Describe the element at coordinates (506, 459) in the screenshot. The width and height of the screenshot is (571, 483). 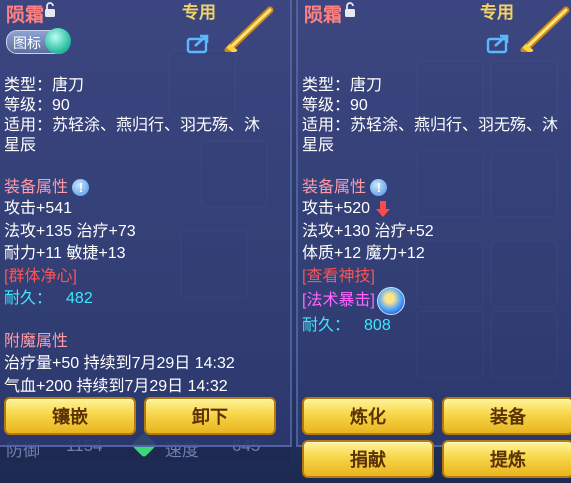
I see `extract-button: 提炼` at that location.